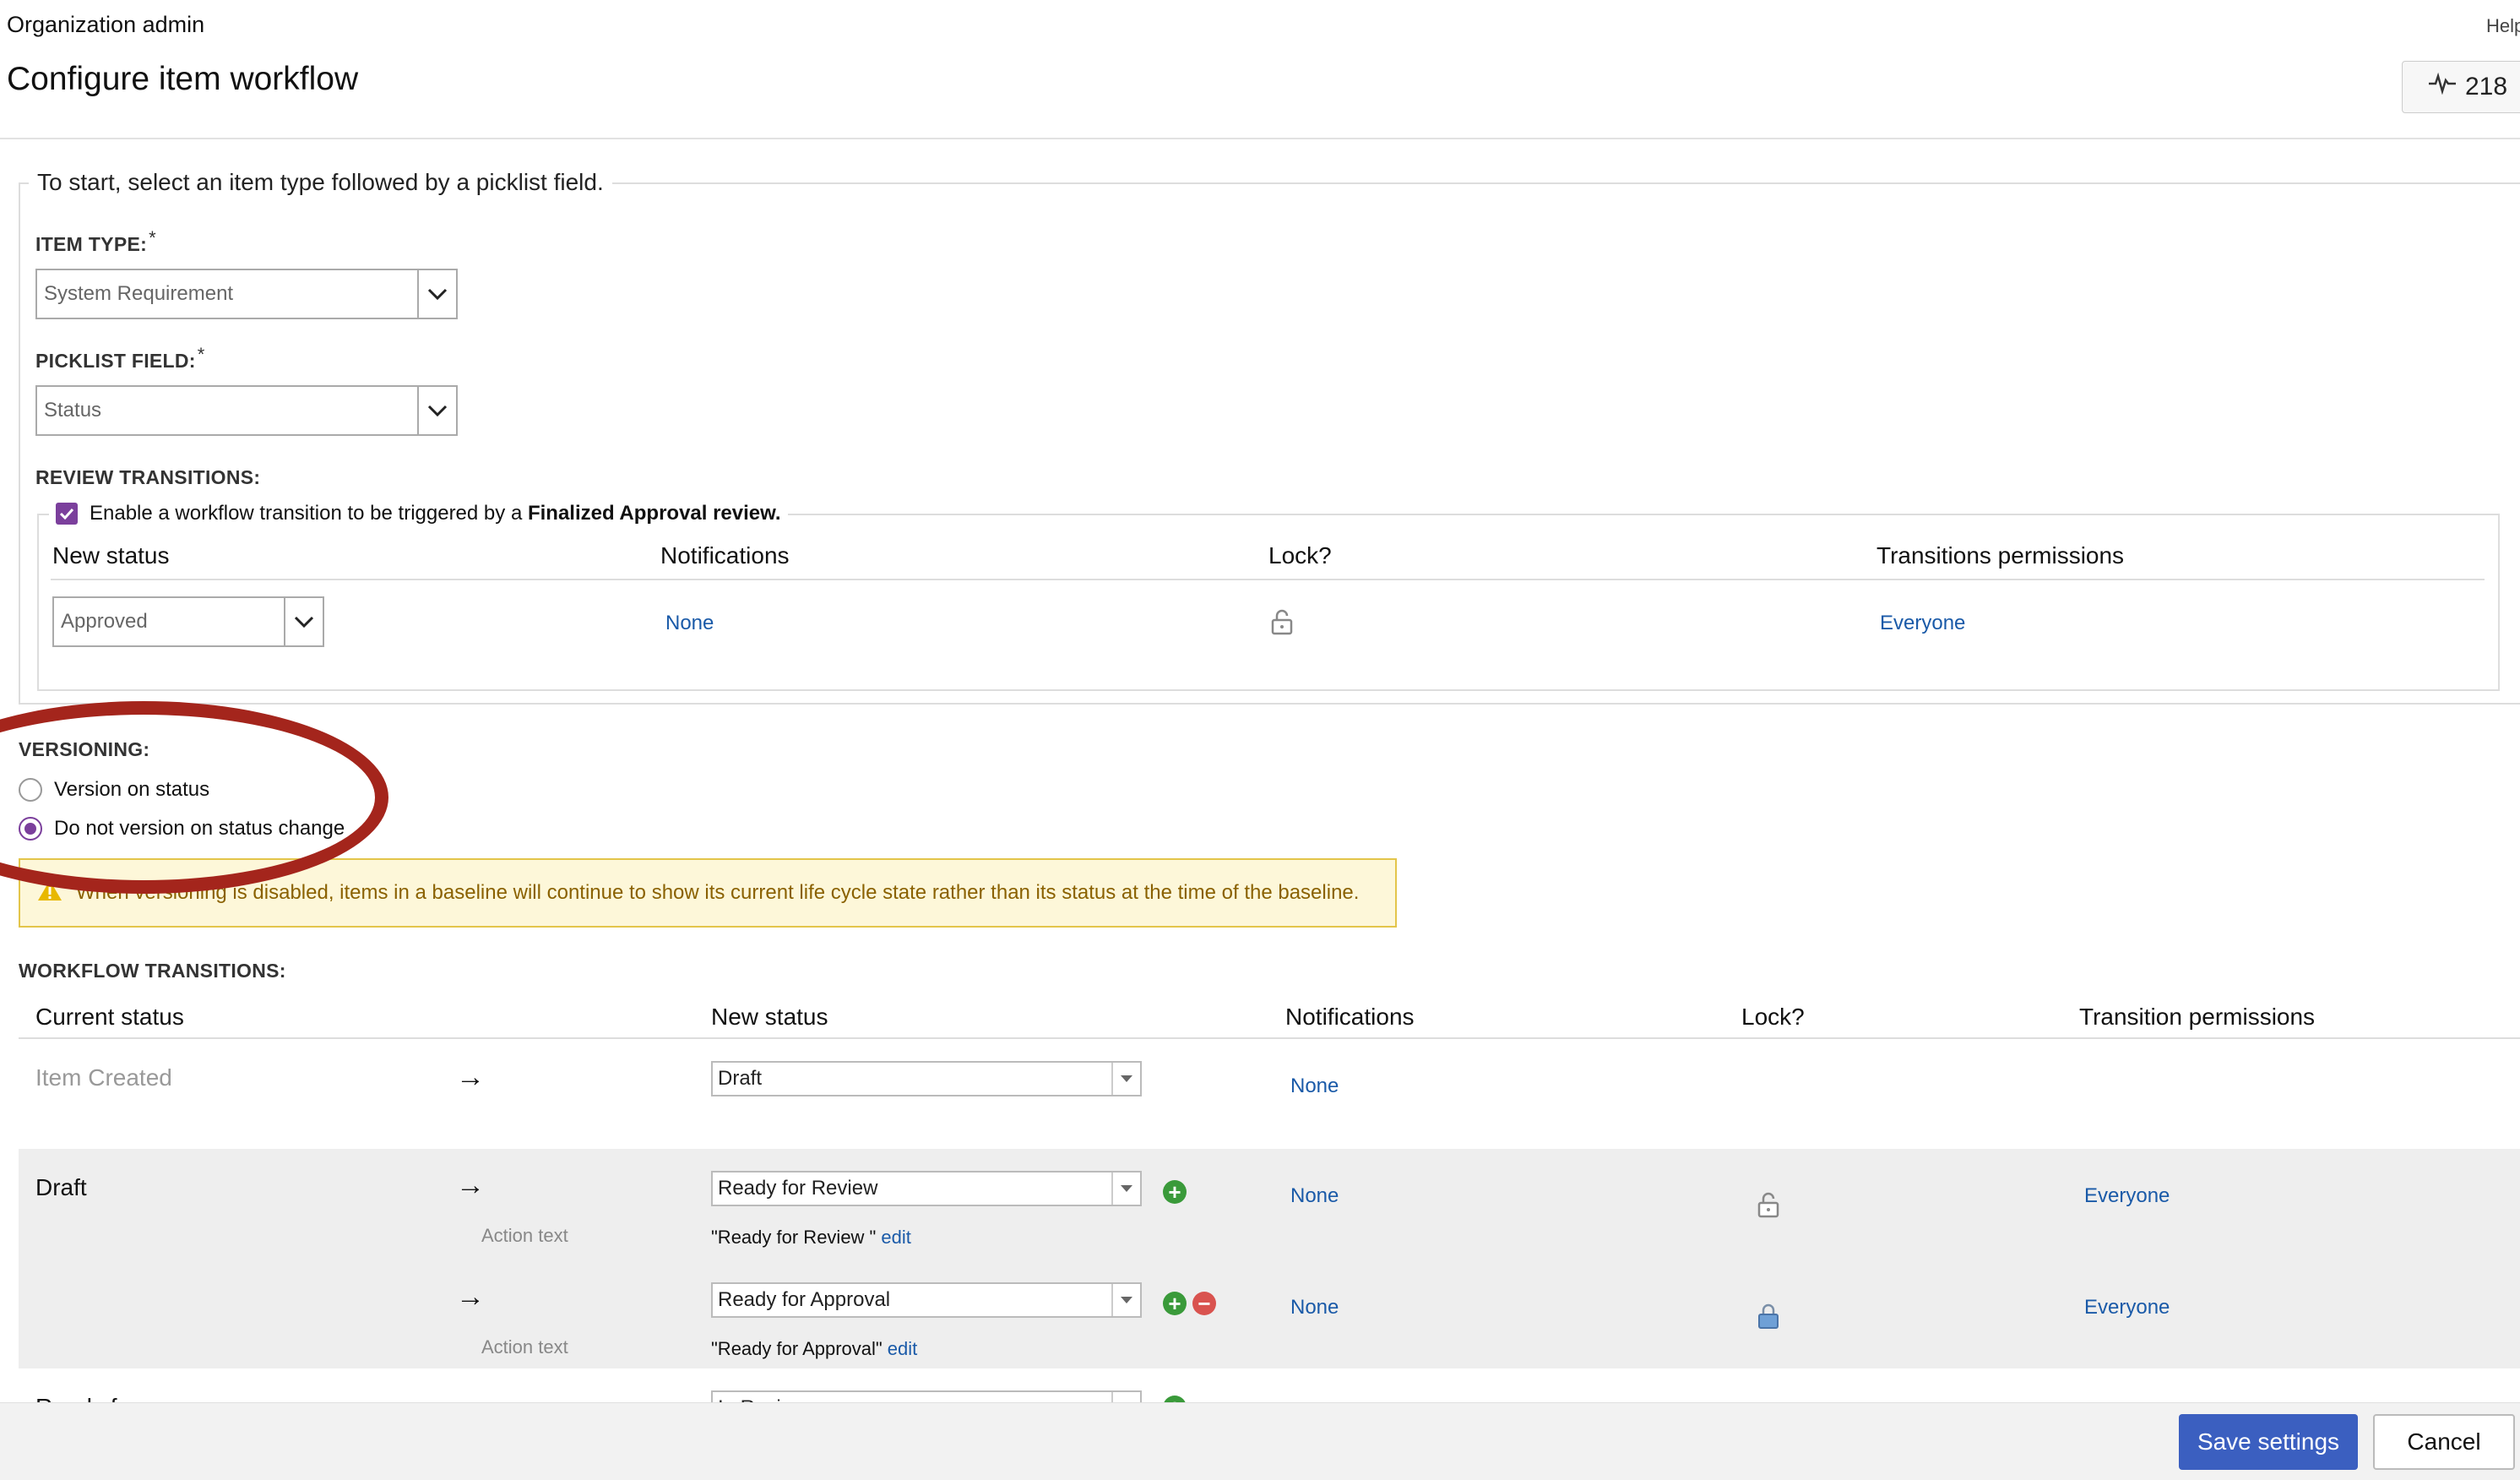 Image resolution: width=2520 pixels, height=1480 pixels. What do you see at coordinates (804, 1299) in the screenshot?
I see `wf-new-status-value: Ready for Approval` at bounding box center [804, 1299].